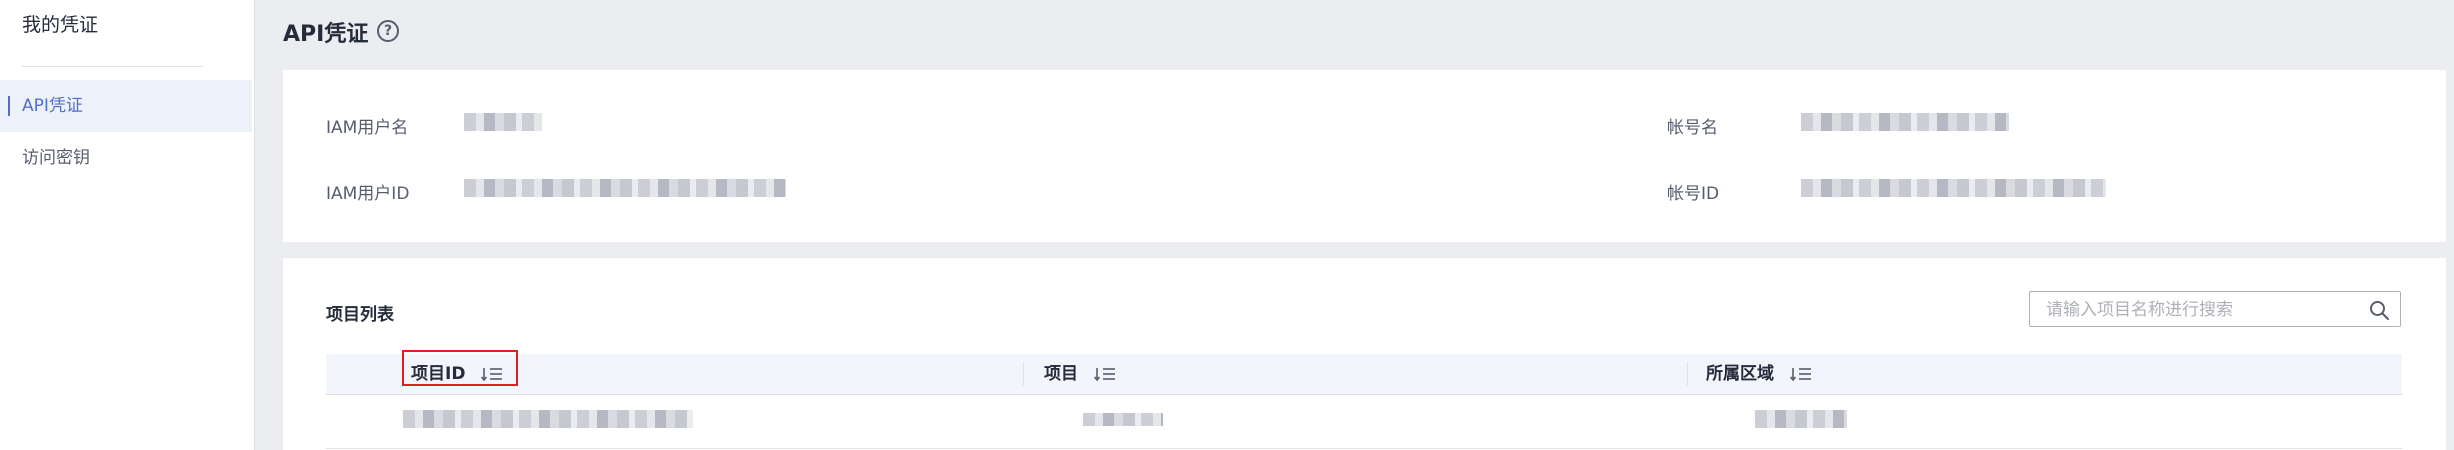 The width and height of the screenshot is (2454, 450). What do you see at coordinates (460, 368) in the screenshot?
I see `highlight-box` at bounding box center [460, 368].